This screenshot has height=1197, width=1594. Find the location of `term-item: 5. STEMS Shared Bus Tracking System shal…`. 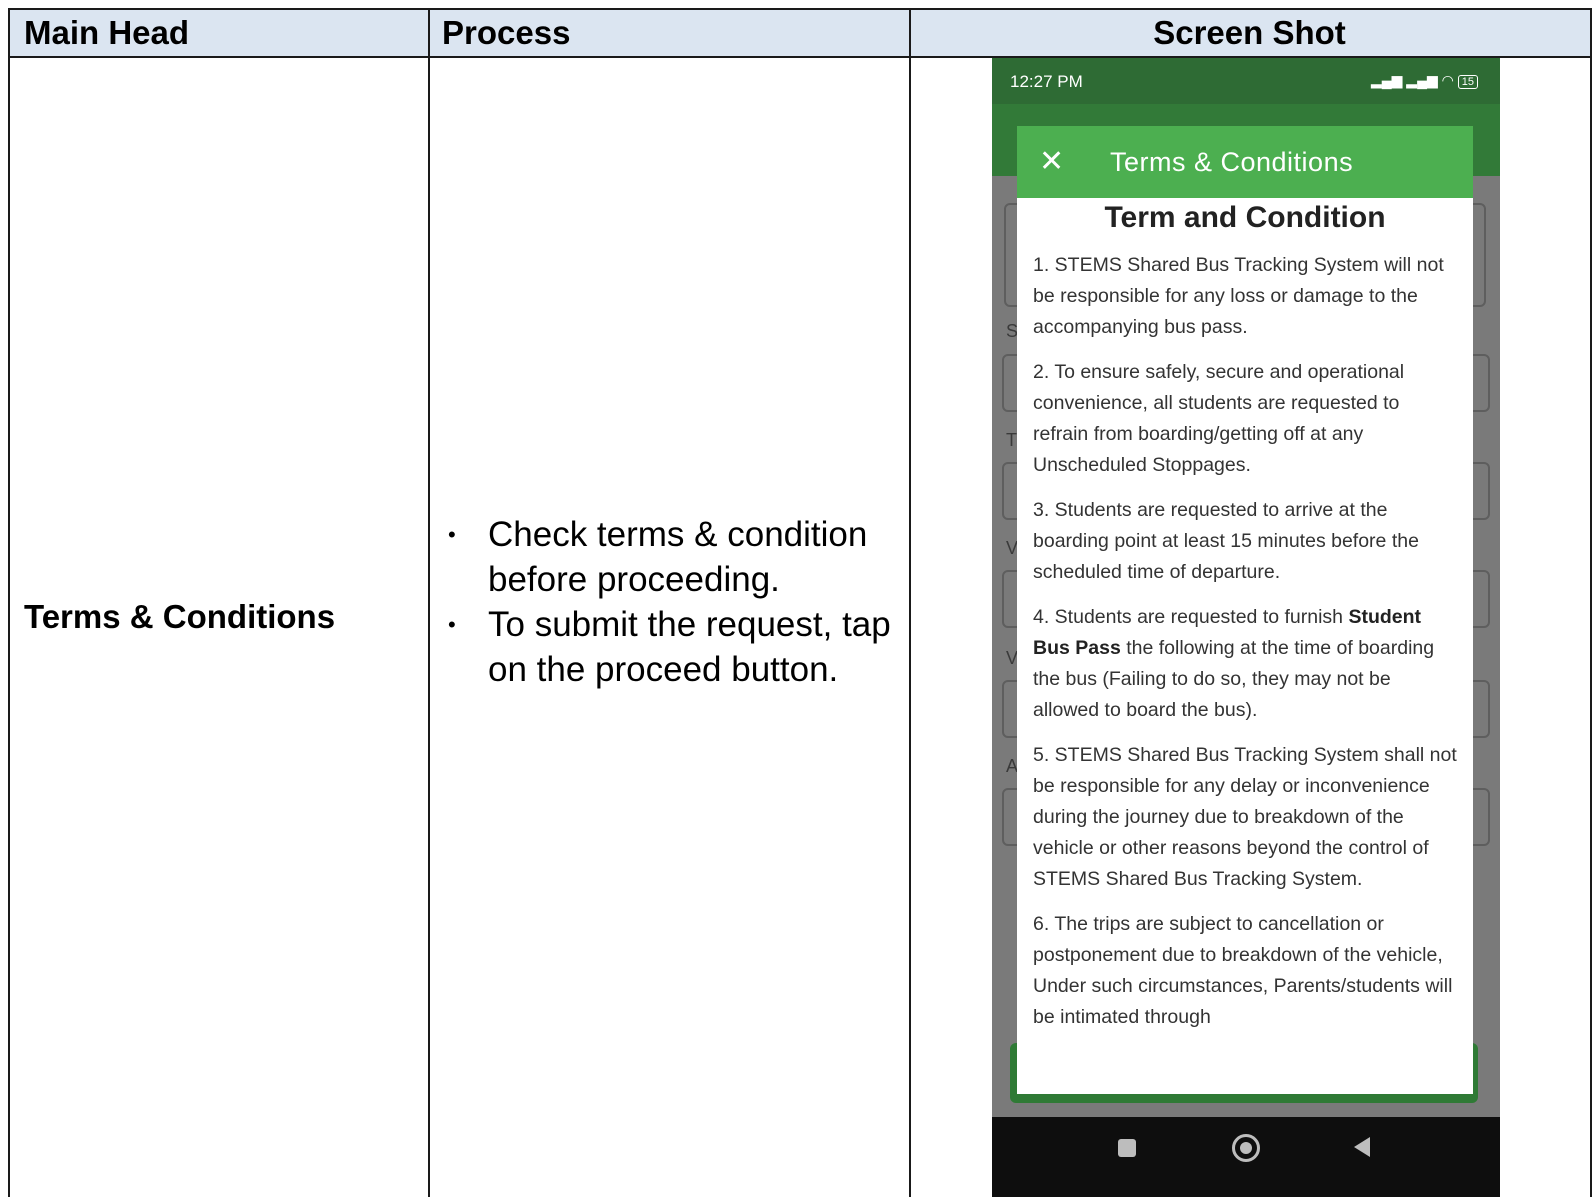

term-item: 5. STEMS Shared Bus Tracking System shal… is located at coordinates (1245, 817).